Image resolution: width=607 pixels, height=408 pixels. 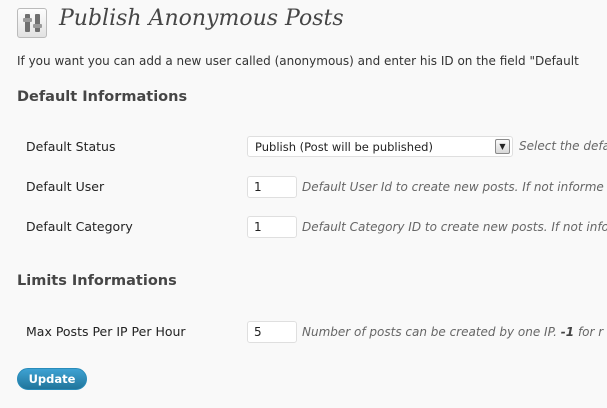 I want to click on settings-sliders-icon, so click(x=32, y=23).